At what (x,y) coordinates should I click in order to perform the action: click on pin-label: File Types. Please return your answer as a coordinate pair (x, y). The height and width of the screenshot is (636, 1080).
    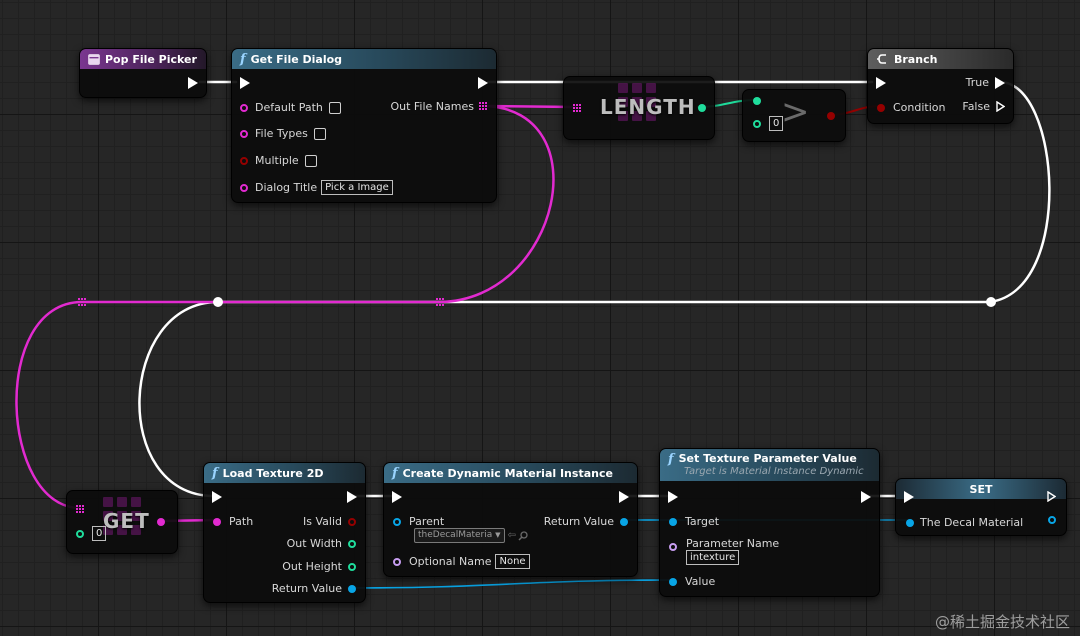
    Looking at the image, I should click on (281, 133).